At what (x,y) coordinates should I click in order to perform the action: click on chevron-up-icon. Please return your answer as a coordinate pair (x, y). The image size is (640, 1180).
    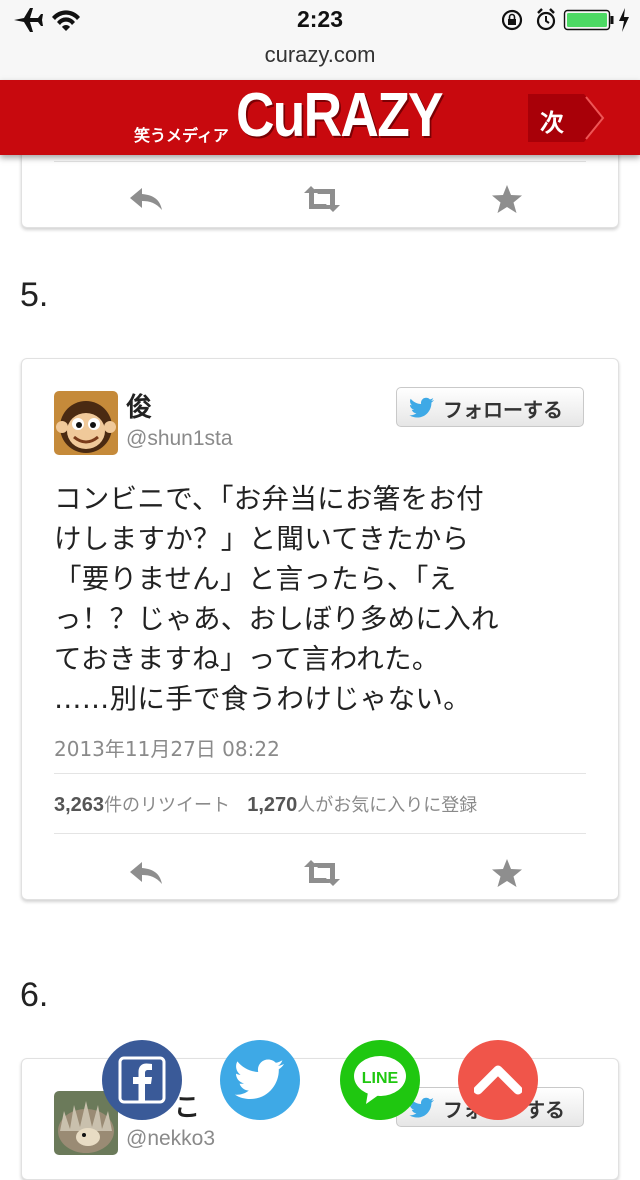
    Looking at the image, I should click on (498, 1080).